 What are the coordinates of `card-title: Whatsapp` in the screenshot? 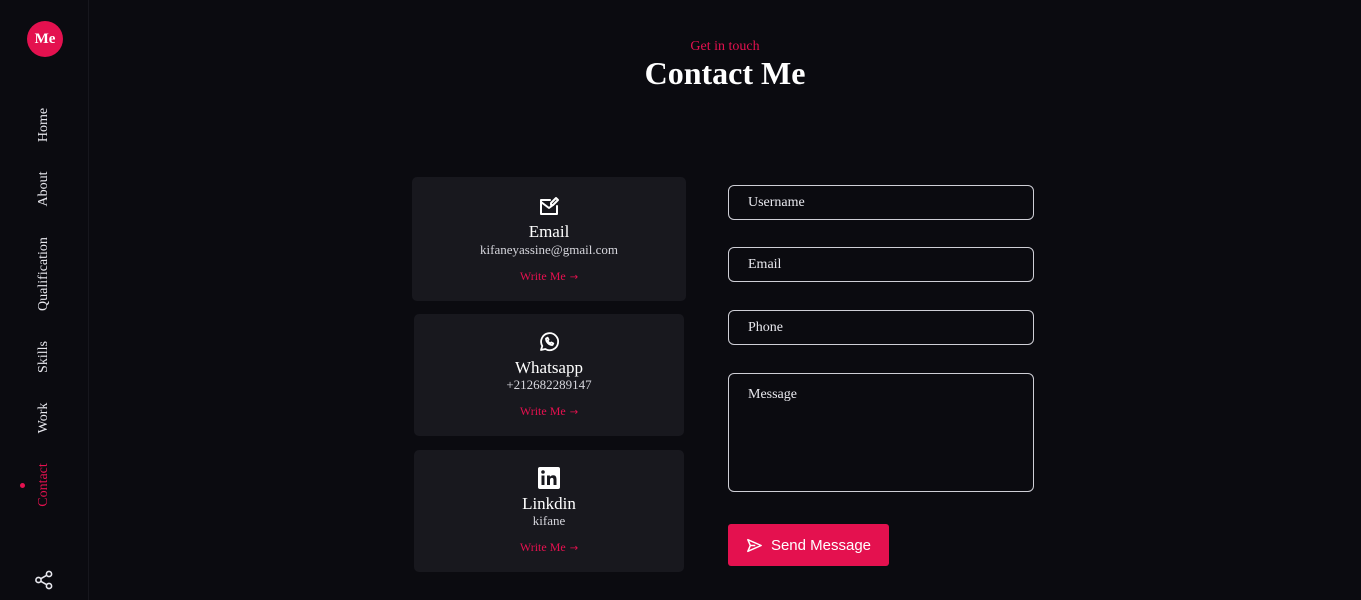 It's located at (549, 367).